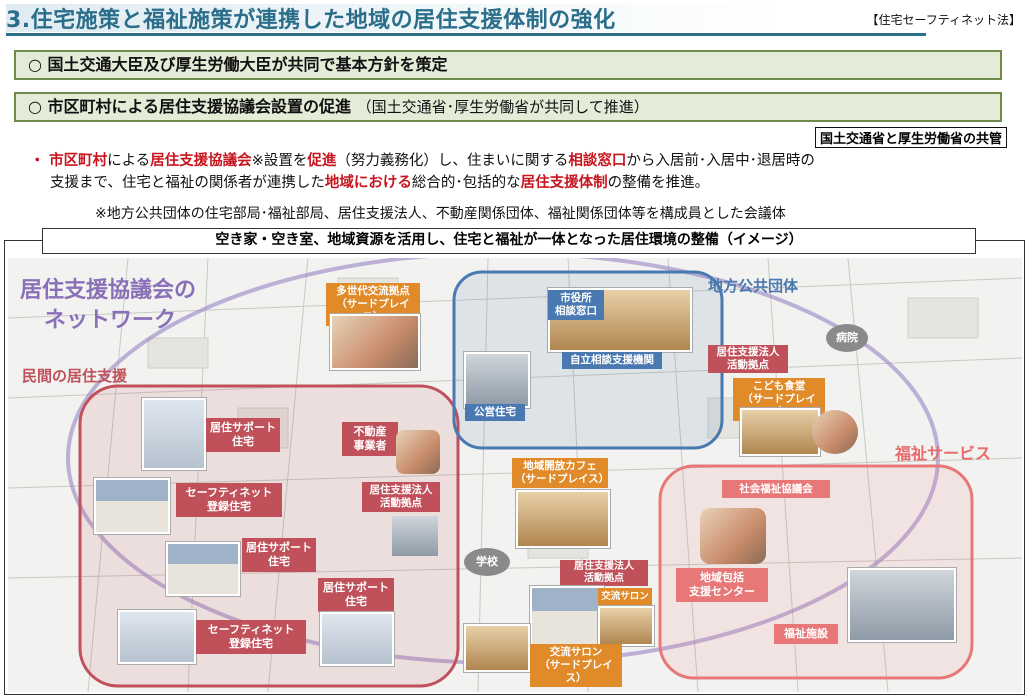  I want to click on support-house-3-label: 居住サポート 住宅, so click(356, 595).